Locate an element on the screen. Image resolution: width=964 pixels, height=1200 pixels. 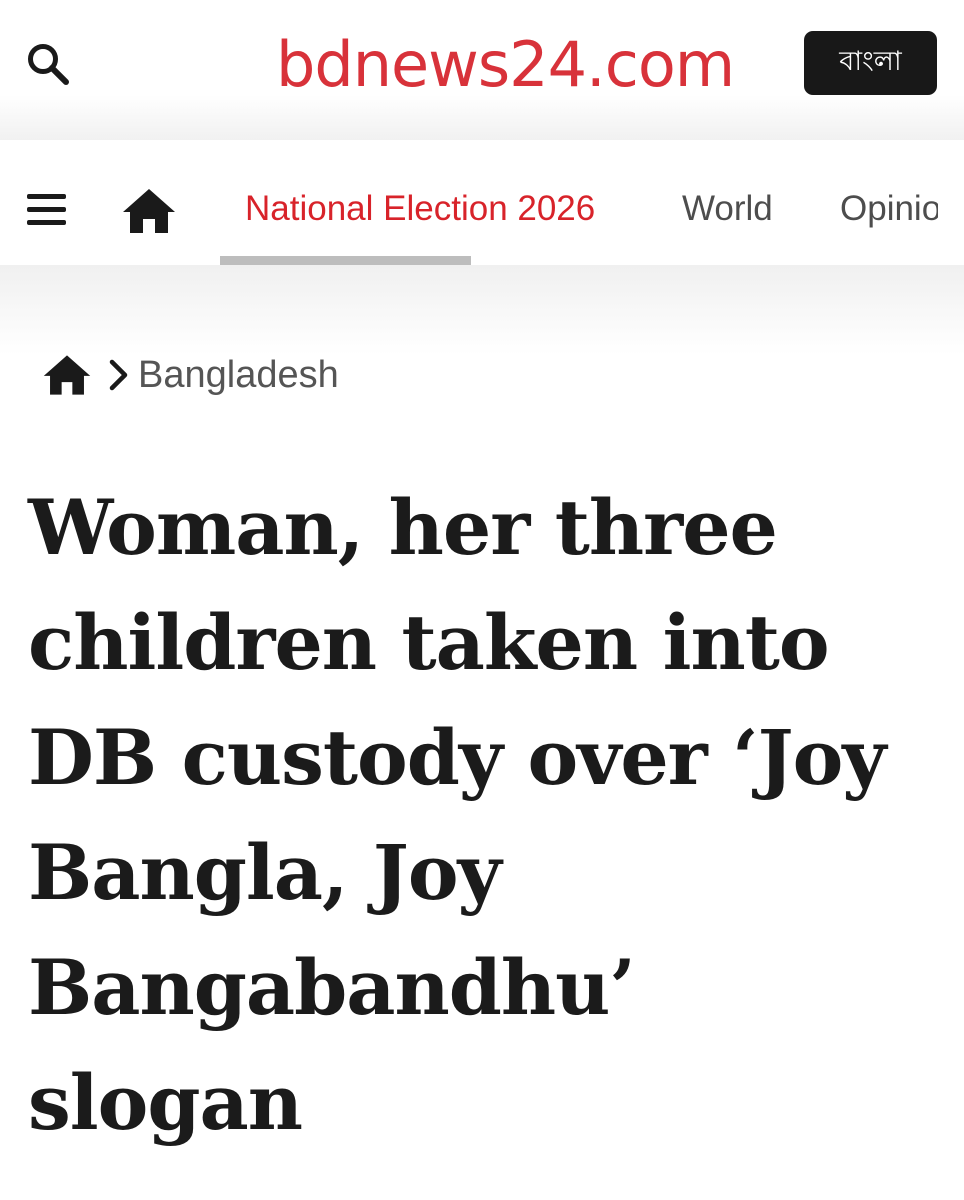
headline-line: Woman, her three is located at coordinates (403, 527).